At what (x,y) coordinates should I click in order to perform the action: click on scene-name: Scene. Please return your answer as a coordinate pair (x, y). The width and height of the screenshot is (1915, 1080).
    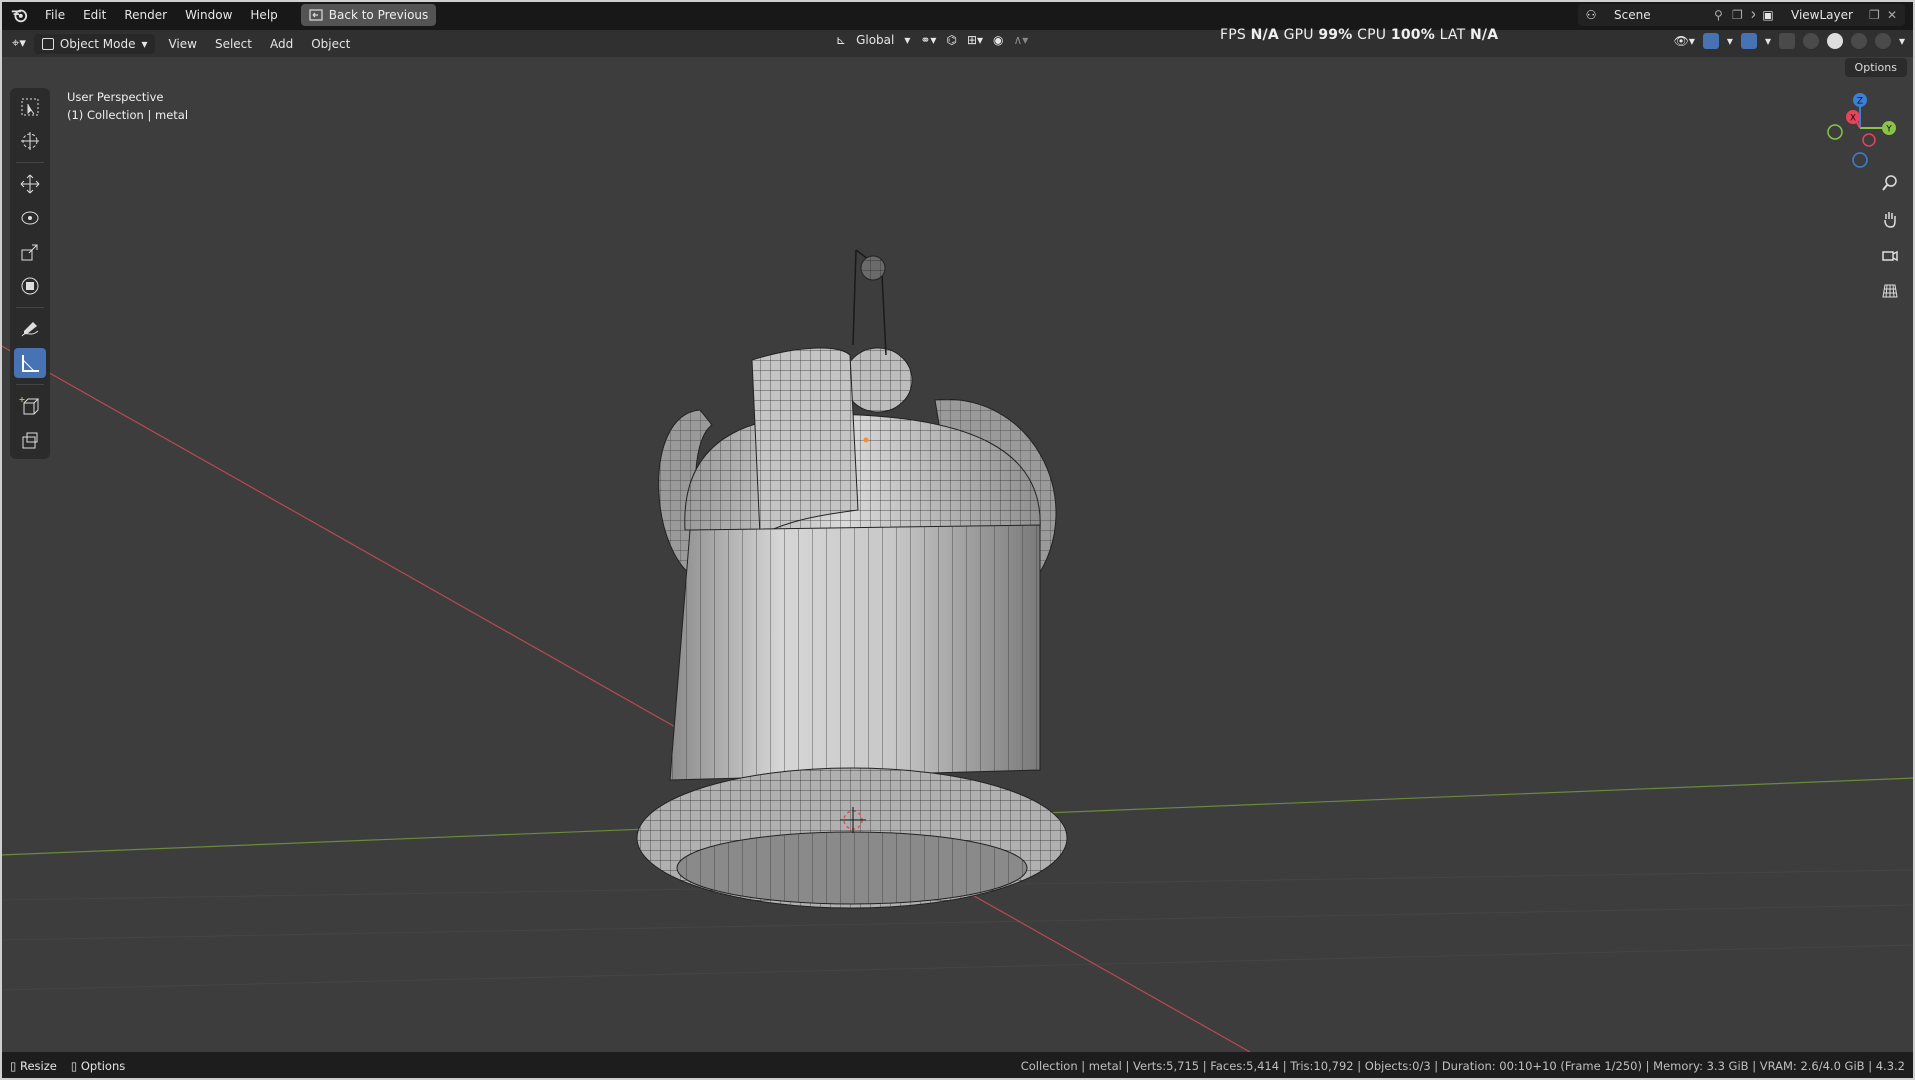
    Looking at the image, I should click on (1632, 15).